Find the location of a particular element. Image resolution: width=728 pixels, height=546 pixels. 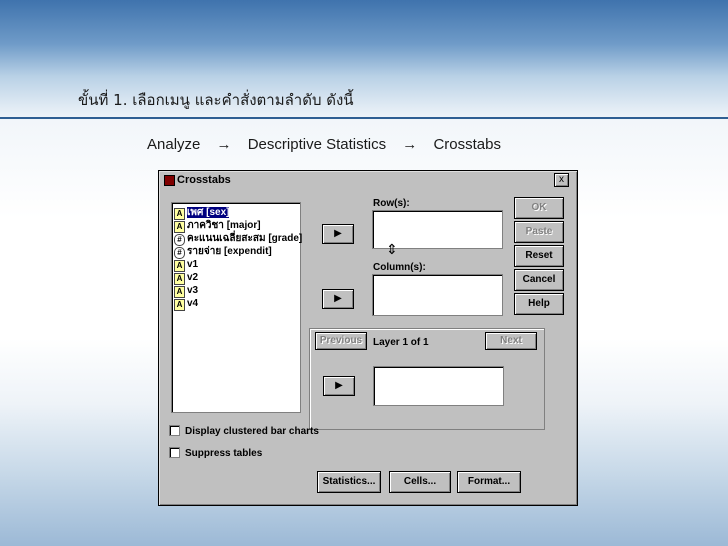

list-item: A เพศ [sex] is located at coordinates (202, 213).